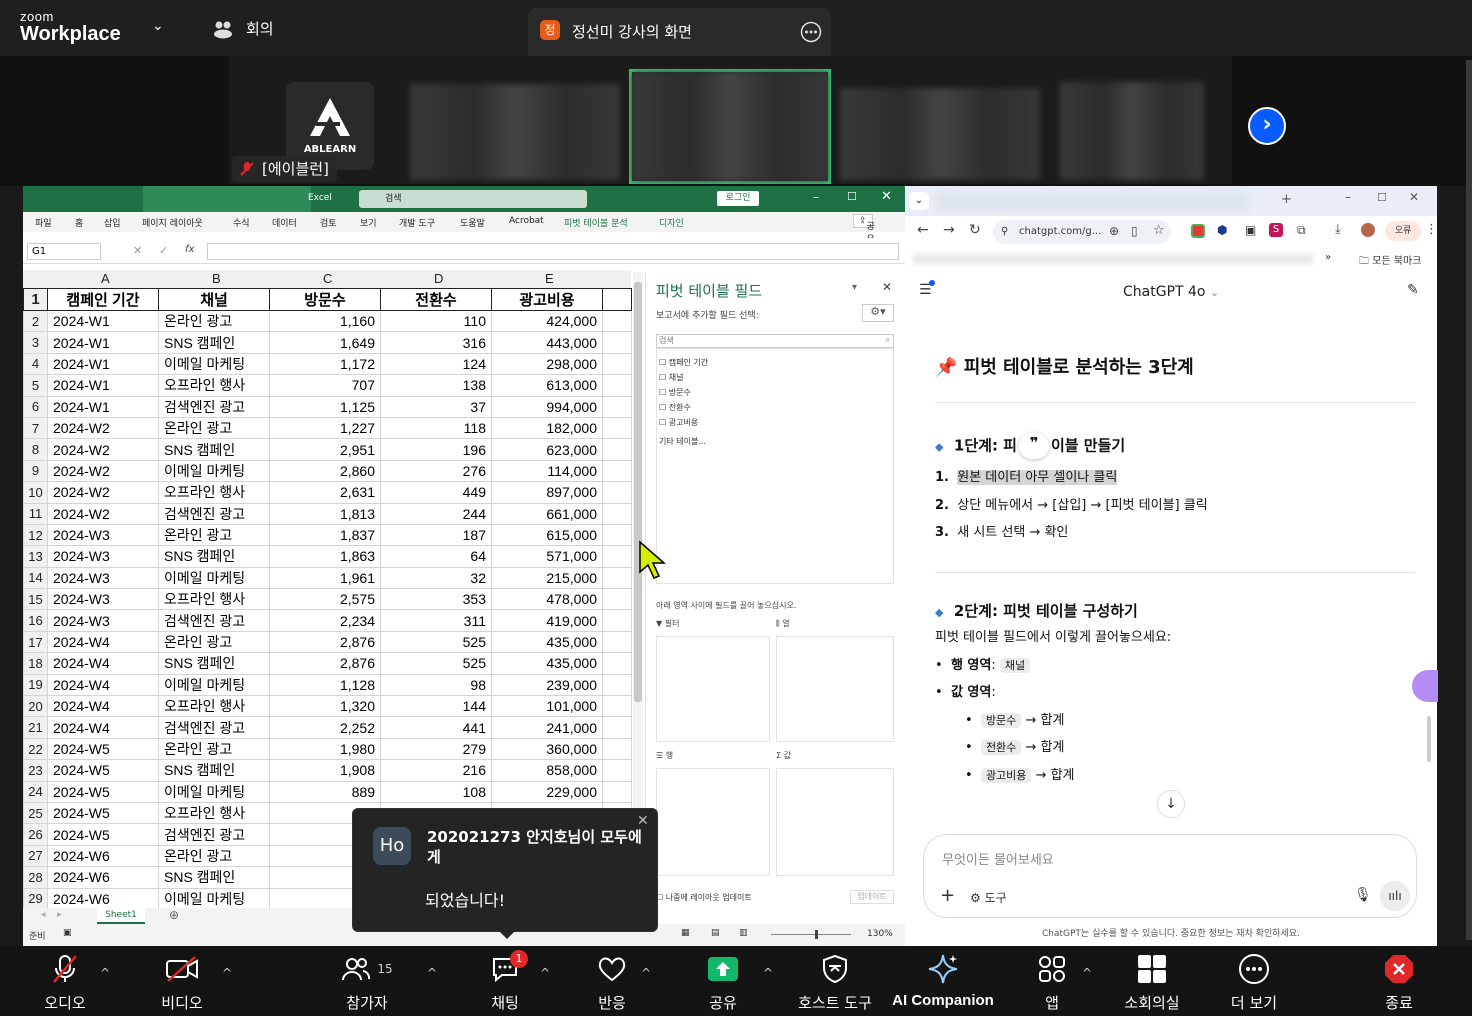 Image resolution: width=1472 pixels, height=1016 pixels. I want to click on columns-drop-area, so click(835, 689).